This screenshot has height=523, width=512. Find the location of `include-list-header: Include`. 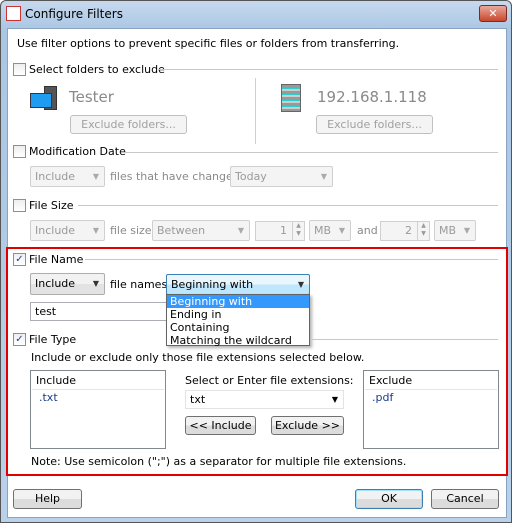

include-list-header: Include is located at coordinates (98, 381).